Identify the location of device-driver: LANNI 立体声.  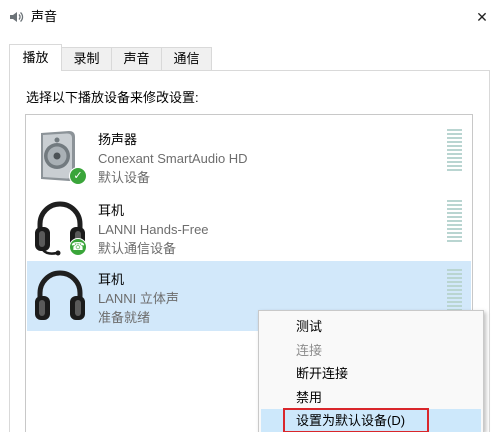
(138, 298).